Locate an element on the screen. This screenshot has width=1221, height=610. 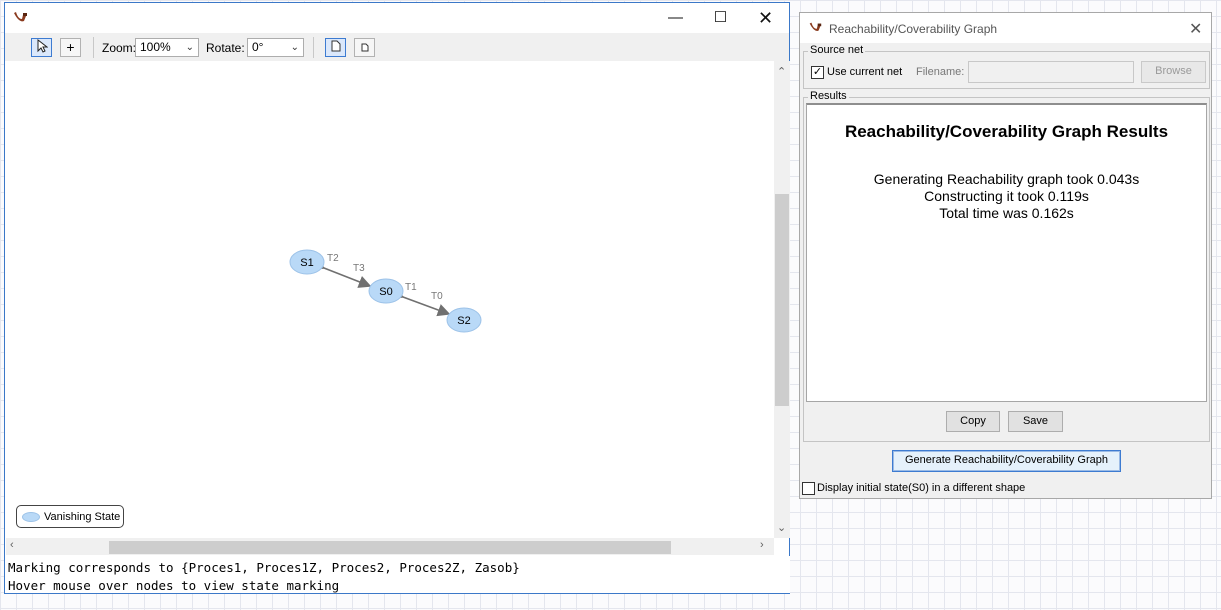
use-current-net-label: Use current net is located at coordinates (865, 72).